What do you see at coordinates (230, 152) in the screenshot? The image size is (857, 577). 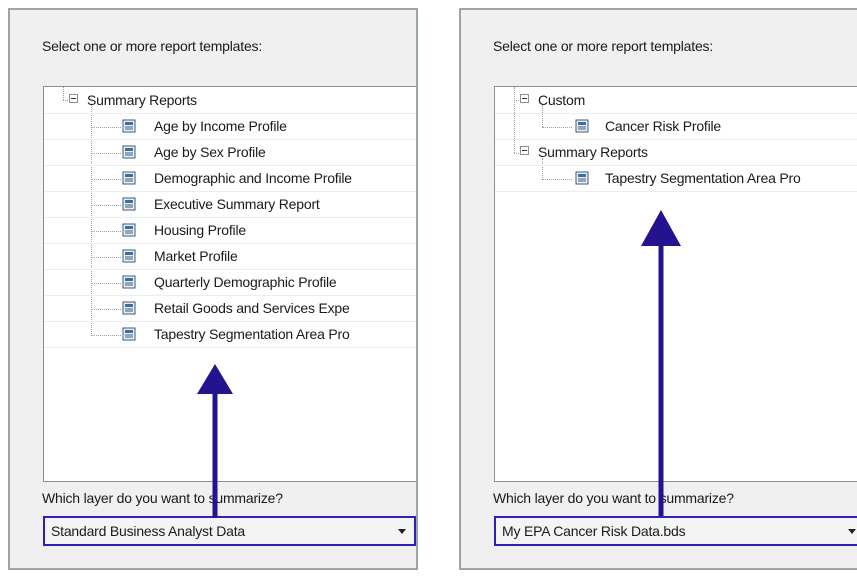 I see `tree-item: Age by Sex Profile` at bounding box center [230, 152].